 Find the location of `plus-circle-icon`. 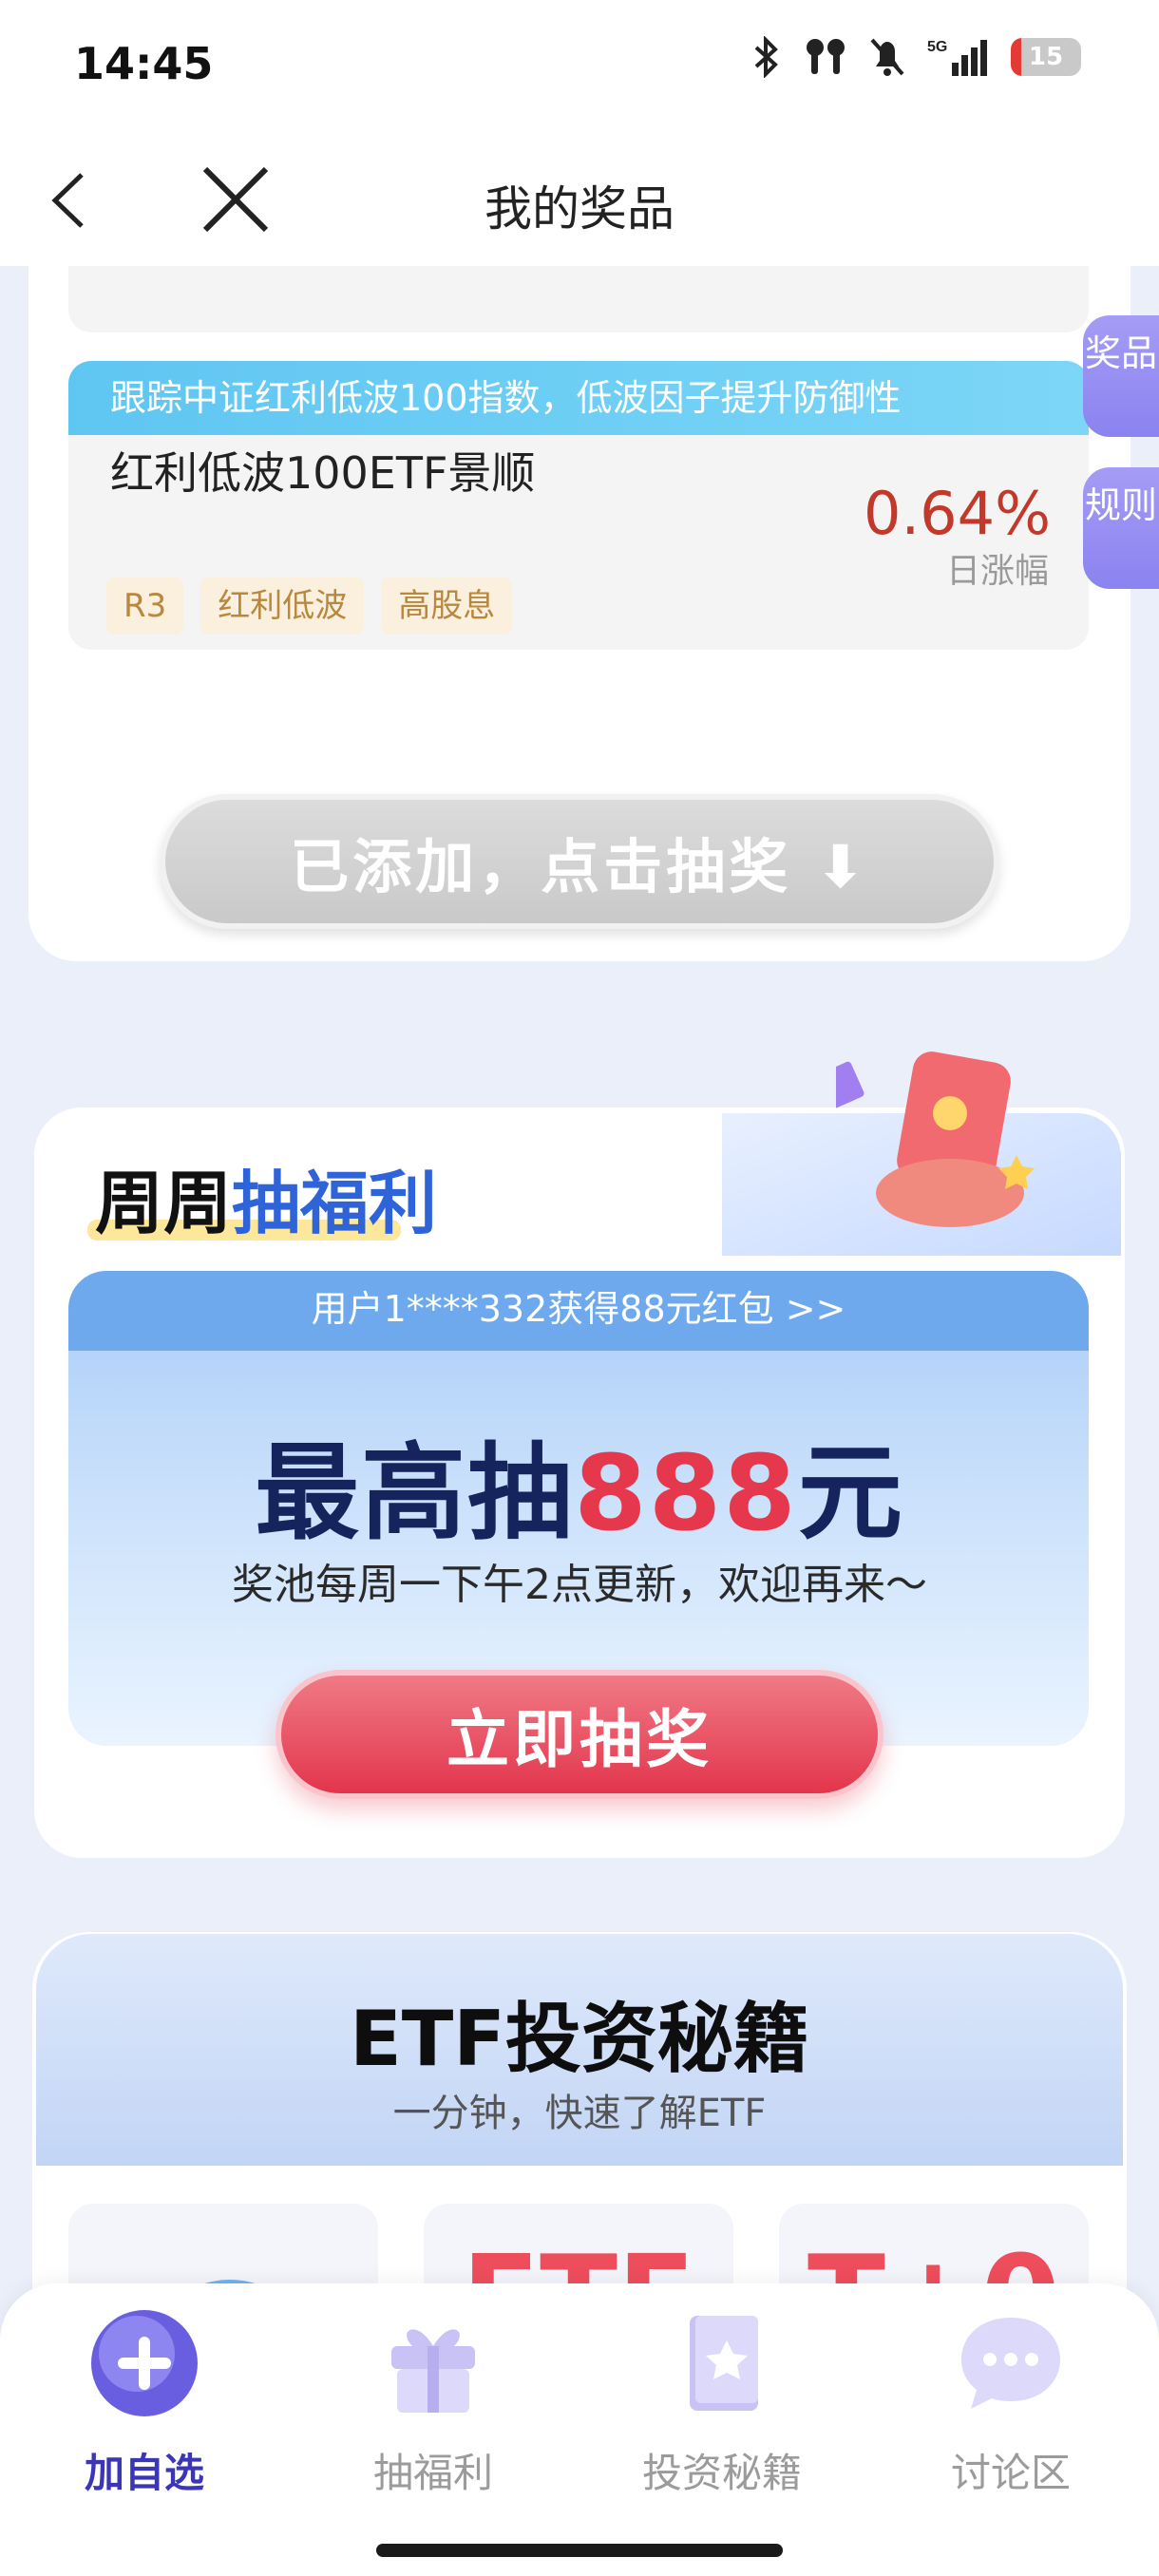

plus-circle-icon is located at coordinates (144, 2363).